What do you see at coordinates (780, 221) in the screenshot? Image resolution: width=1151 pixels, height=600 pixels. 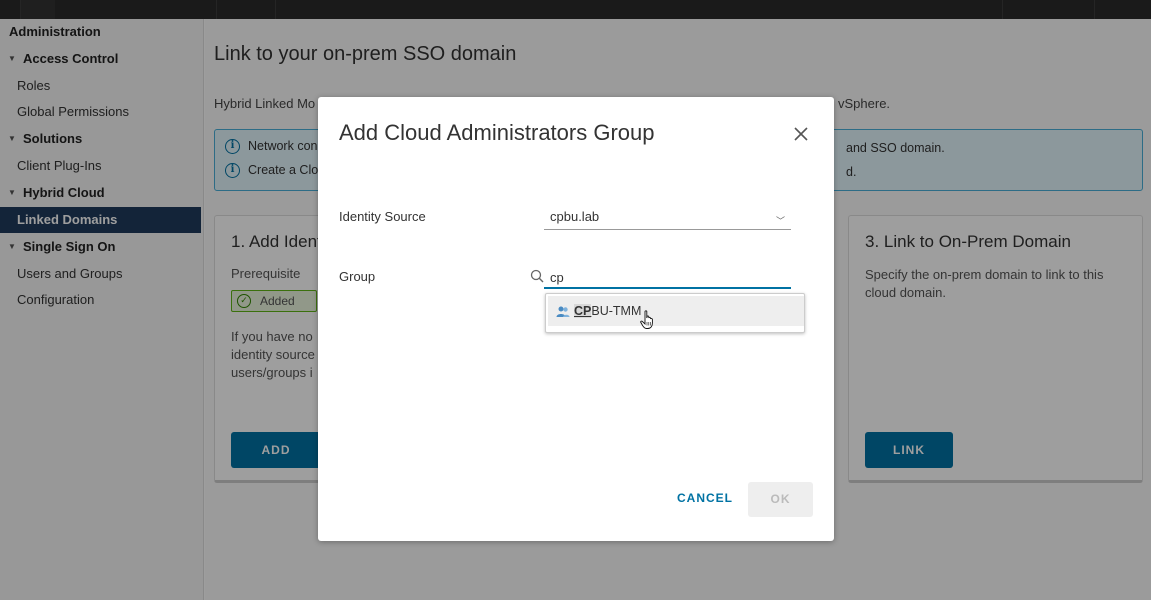 I see `chevron-down-icon: ﹀` at bounding box center [780, 221].